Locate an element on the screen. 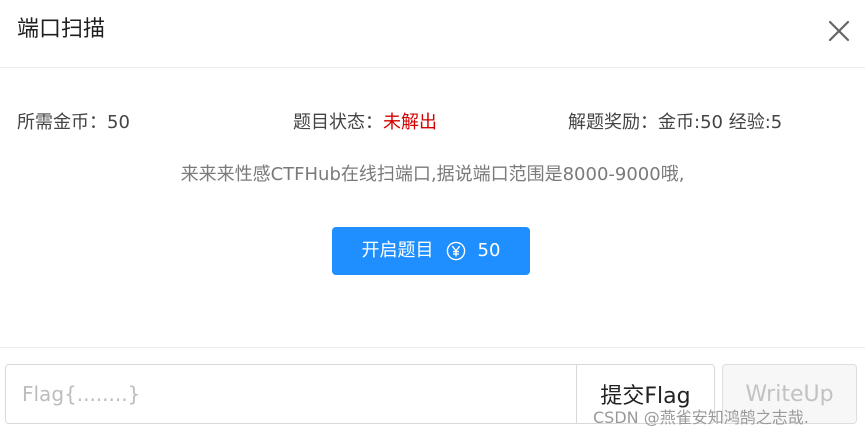  start-challenge-button: 开启题目 50 is located at coordinates (431, 251).